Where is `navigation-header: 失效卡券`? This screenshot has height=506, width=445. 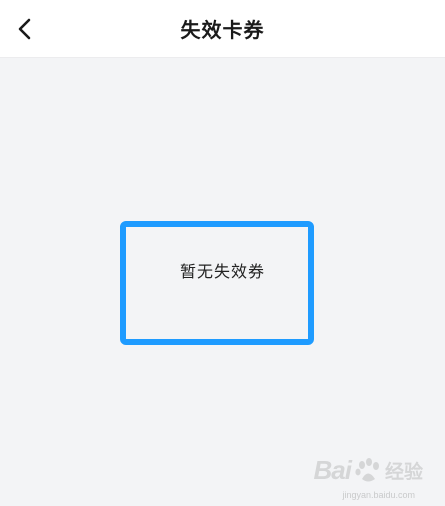
navigation-header: 失效卡券 is located at coordinates (222, 29).